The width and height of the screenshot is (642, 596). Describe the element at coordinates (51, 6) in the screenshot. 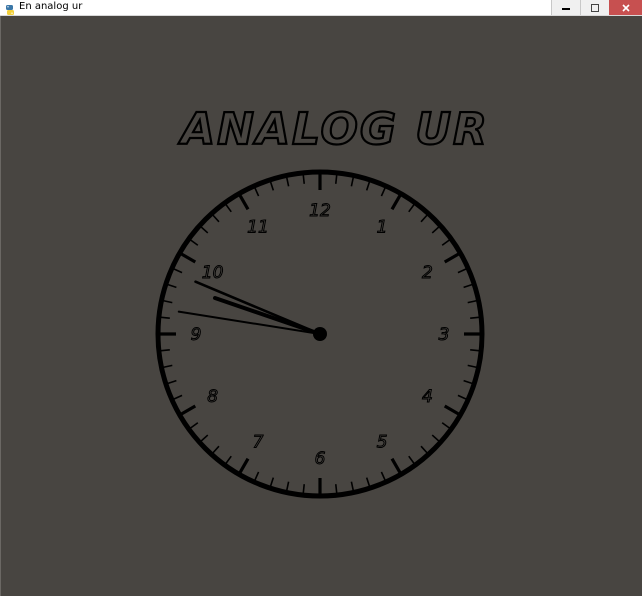

I see `window-title: En analog ur` at that location.